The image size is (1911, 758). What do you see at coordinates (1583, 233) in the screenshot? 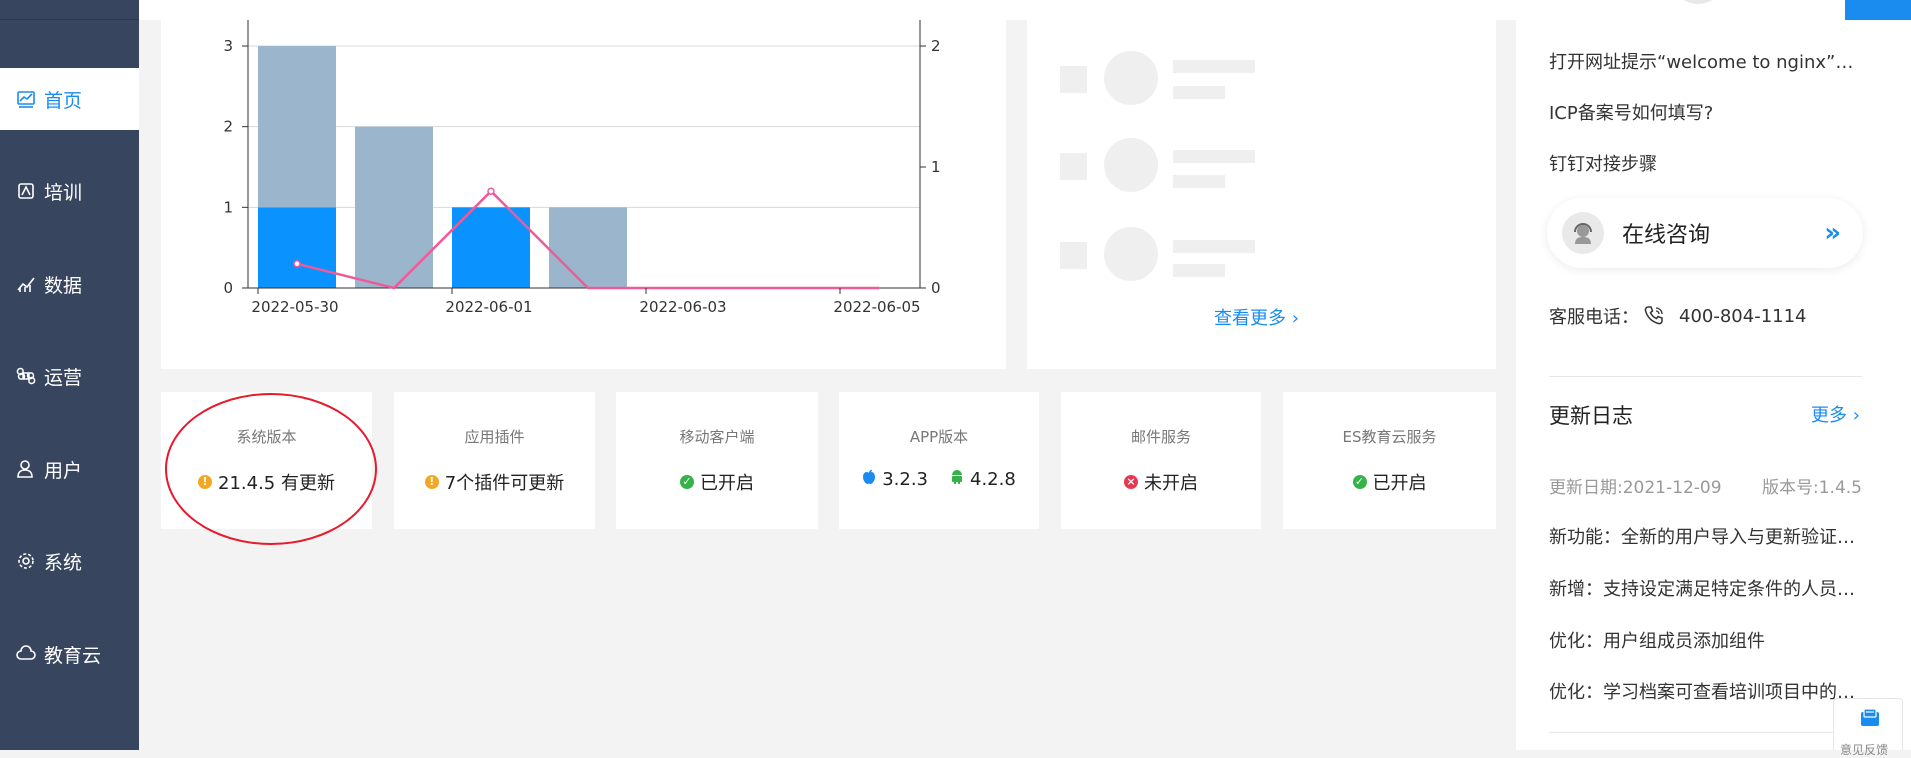
I see `headset-avatar-icon` at bounding box center [1583, 233].